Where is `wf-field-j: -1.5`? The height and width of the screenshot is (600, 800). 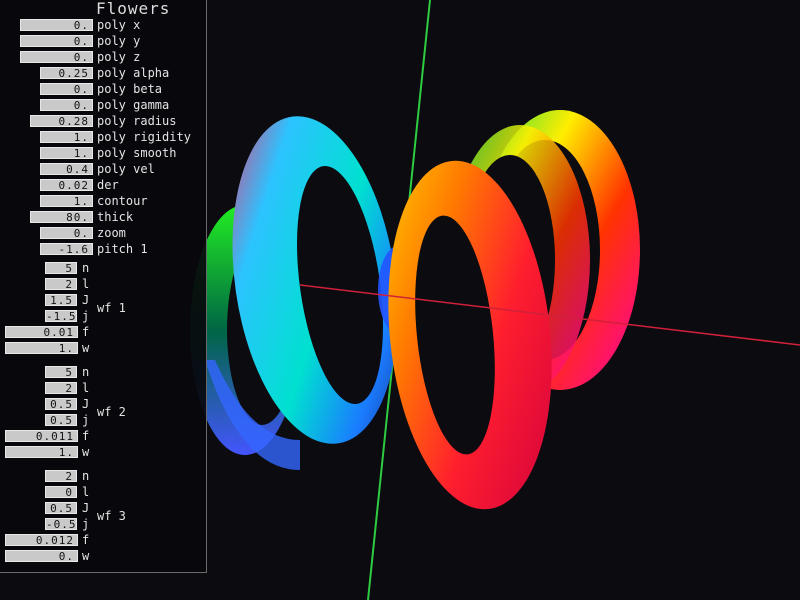 wf-field-j: -1.5 is located at coordinates (61, 316).